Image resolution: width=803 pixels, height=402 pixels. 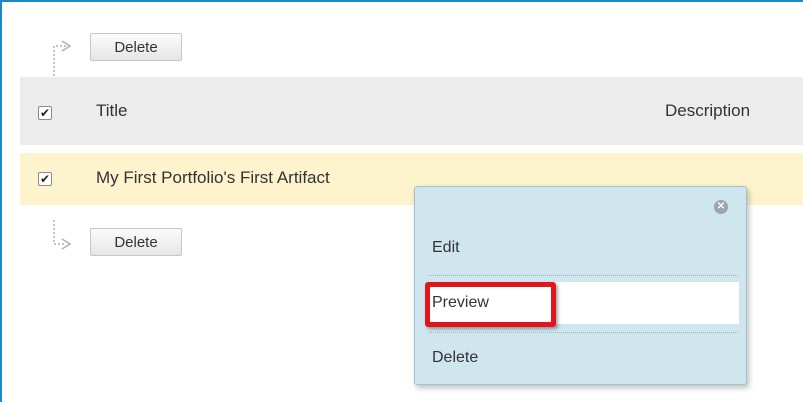 What do you see at coordinates (112, 111) in the screenshot?
I see `column-header-title: Title` at bounding box center [112, 111].